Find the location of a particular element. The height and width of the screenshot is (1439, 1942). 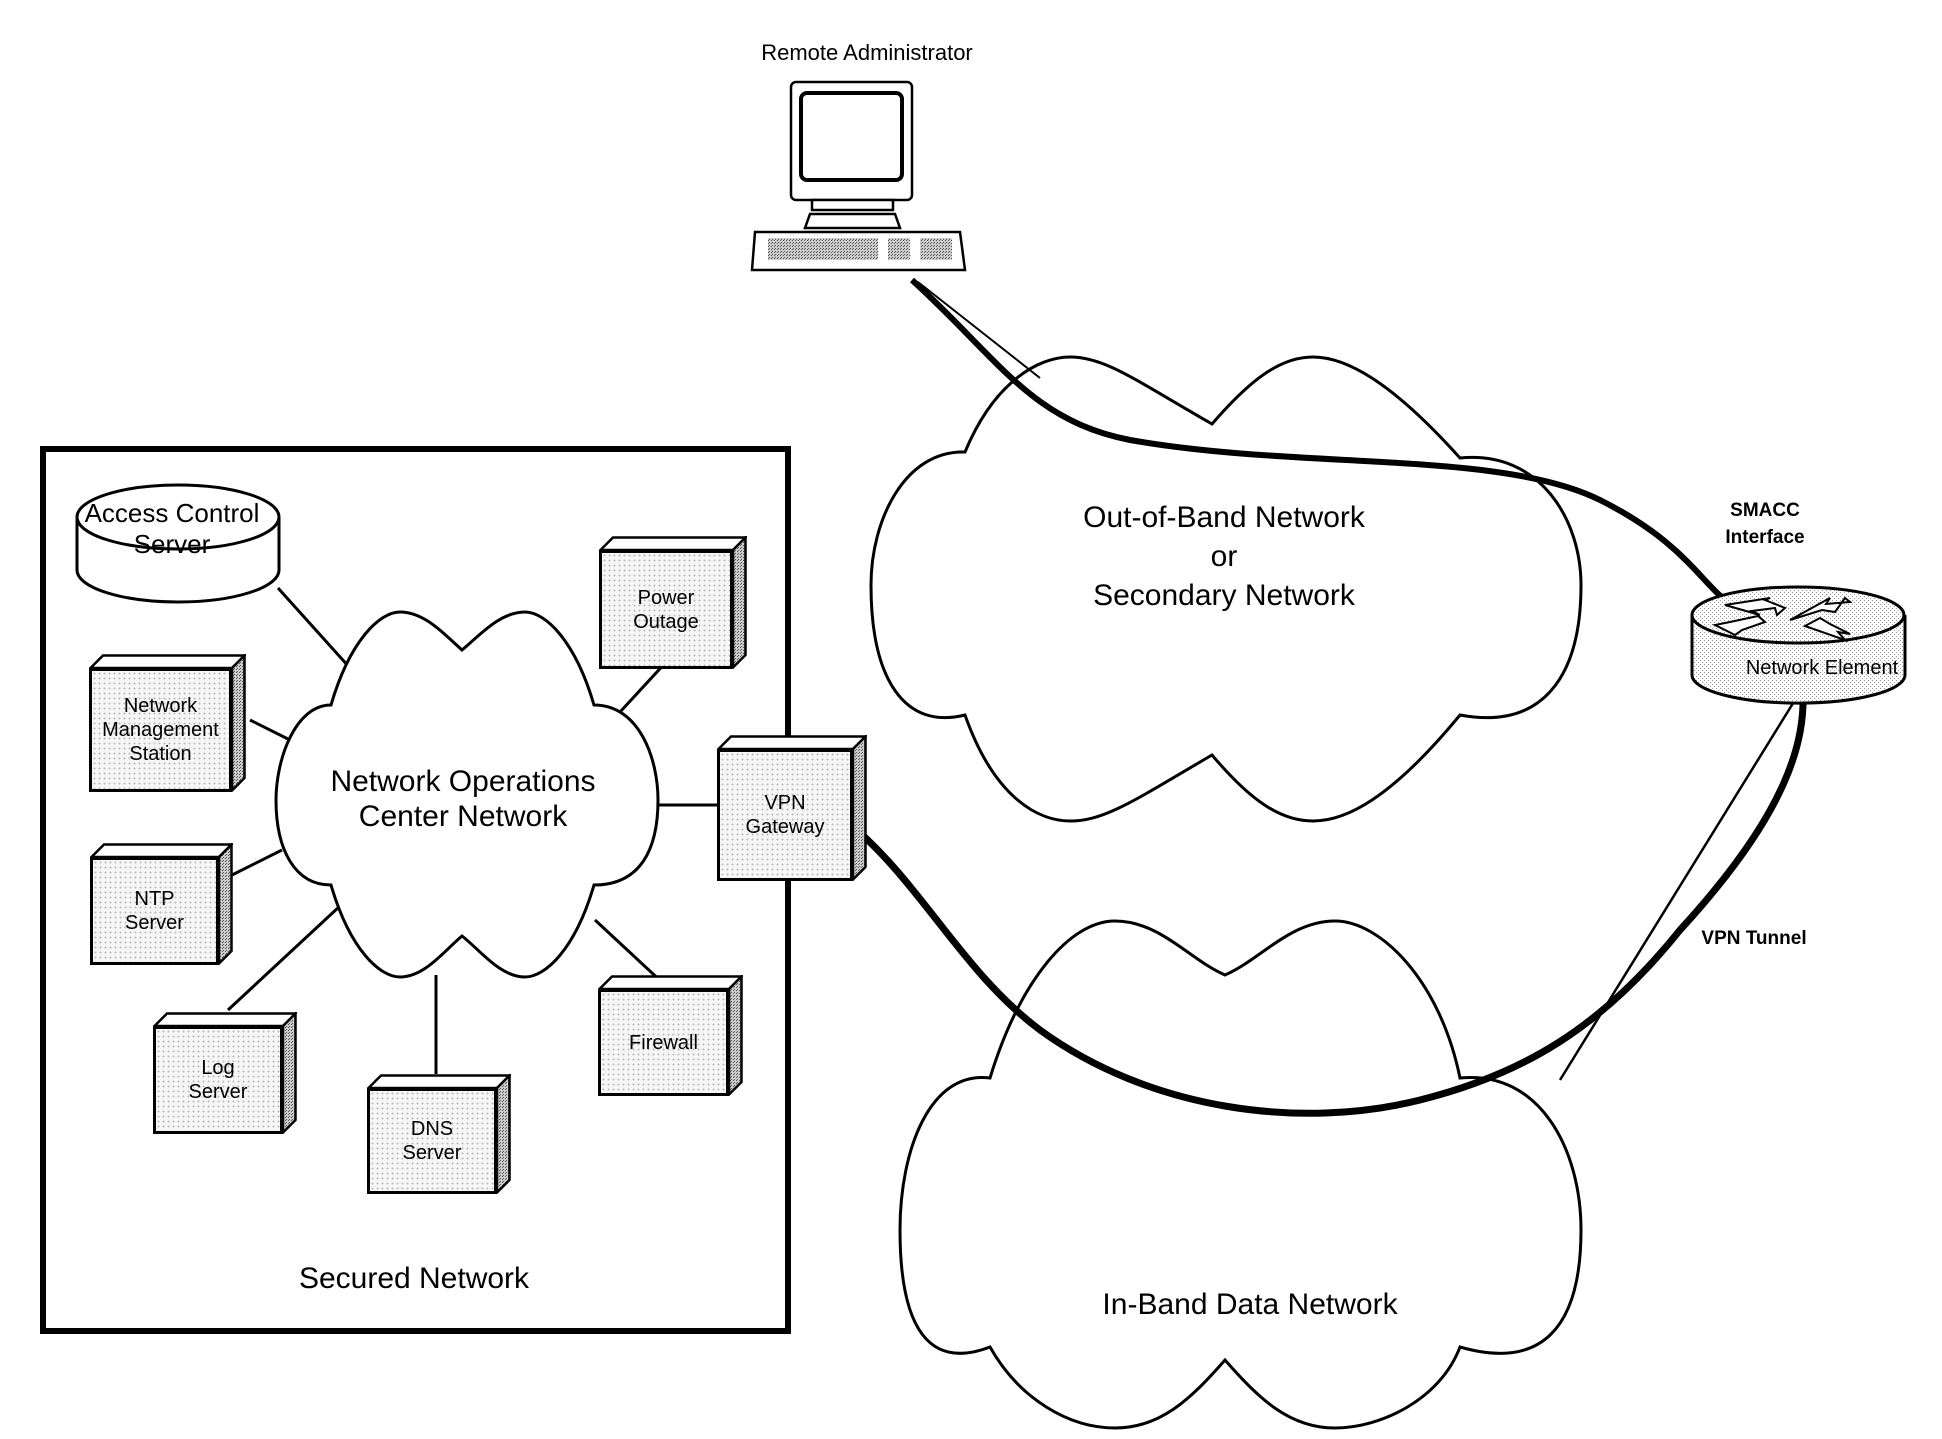

box-label: Power Outage is located at coordinates (666, 609).